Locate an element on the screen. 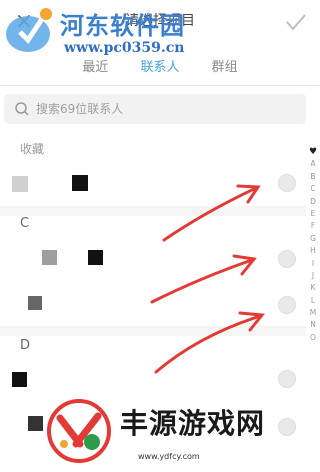 The height and width of the screenshot is (472, 320). index-letter-a: A is located at coordinates (313, 164).